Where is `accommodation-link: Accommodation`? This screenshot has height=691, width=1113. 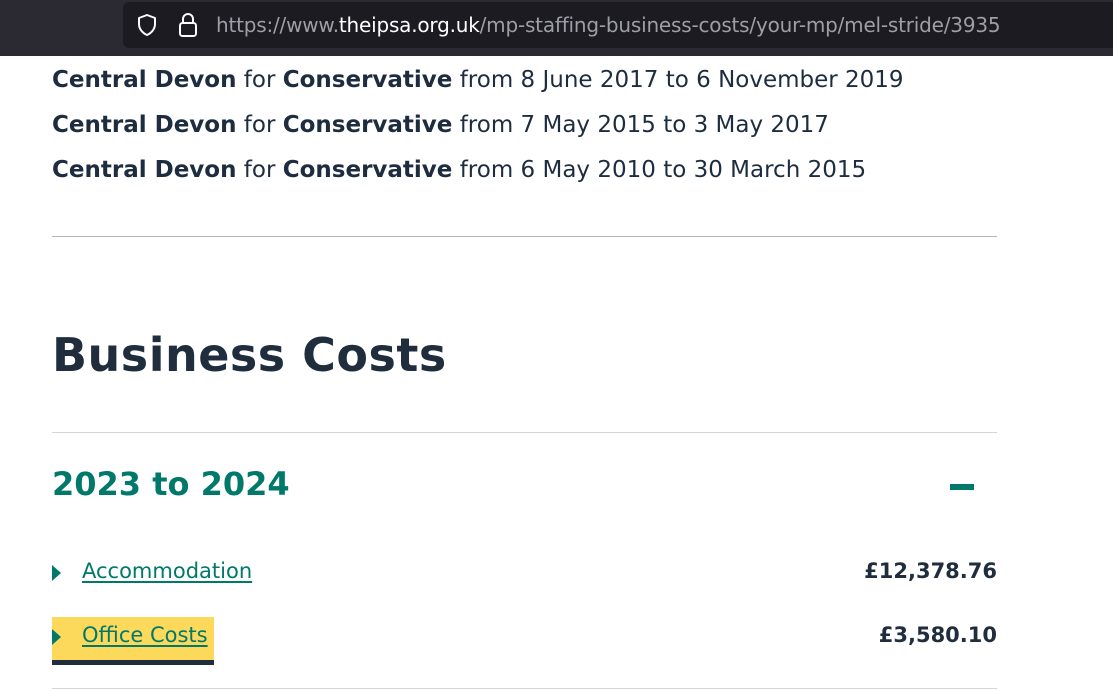
accommodation-link: Accommodation is located at coordinates (167, 571).